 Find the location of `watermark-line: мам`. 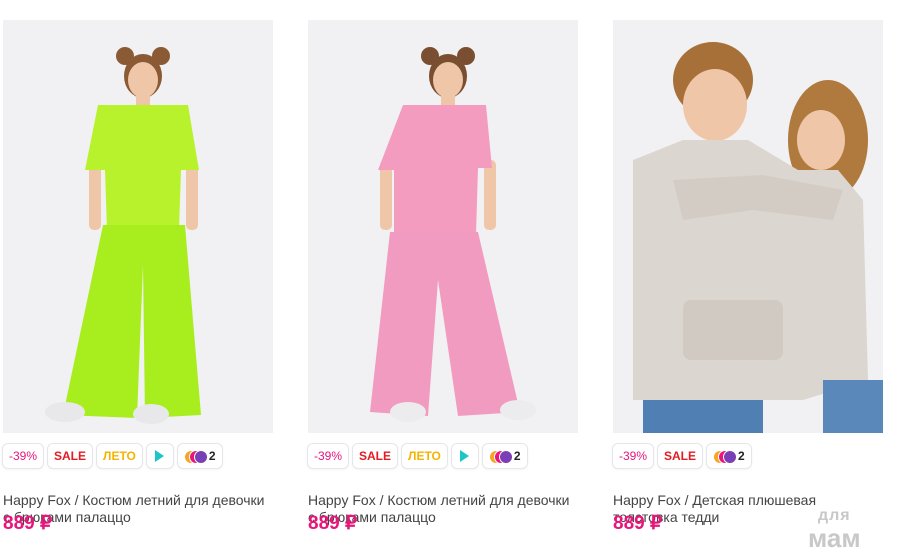

watermark-line: мам is located at coordinates (834, 538).